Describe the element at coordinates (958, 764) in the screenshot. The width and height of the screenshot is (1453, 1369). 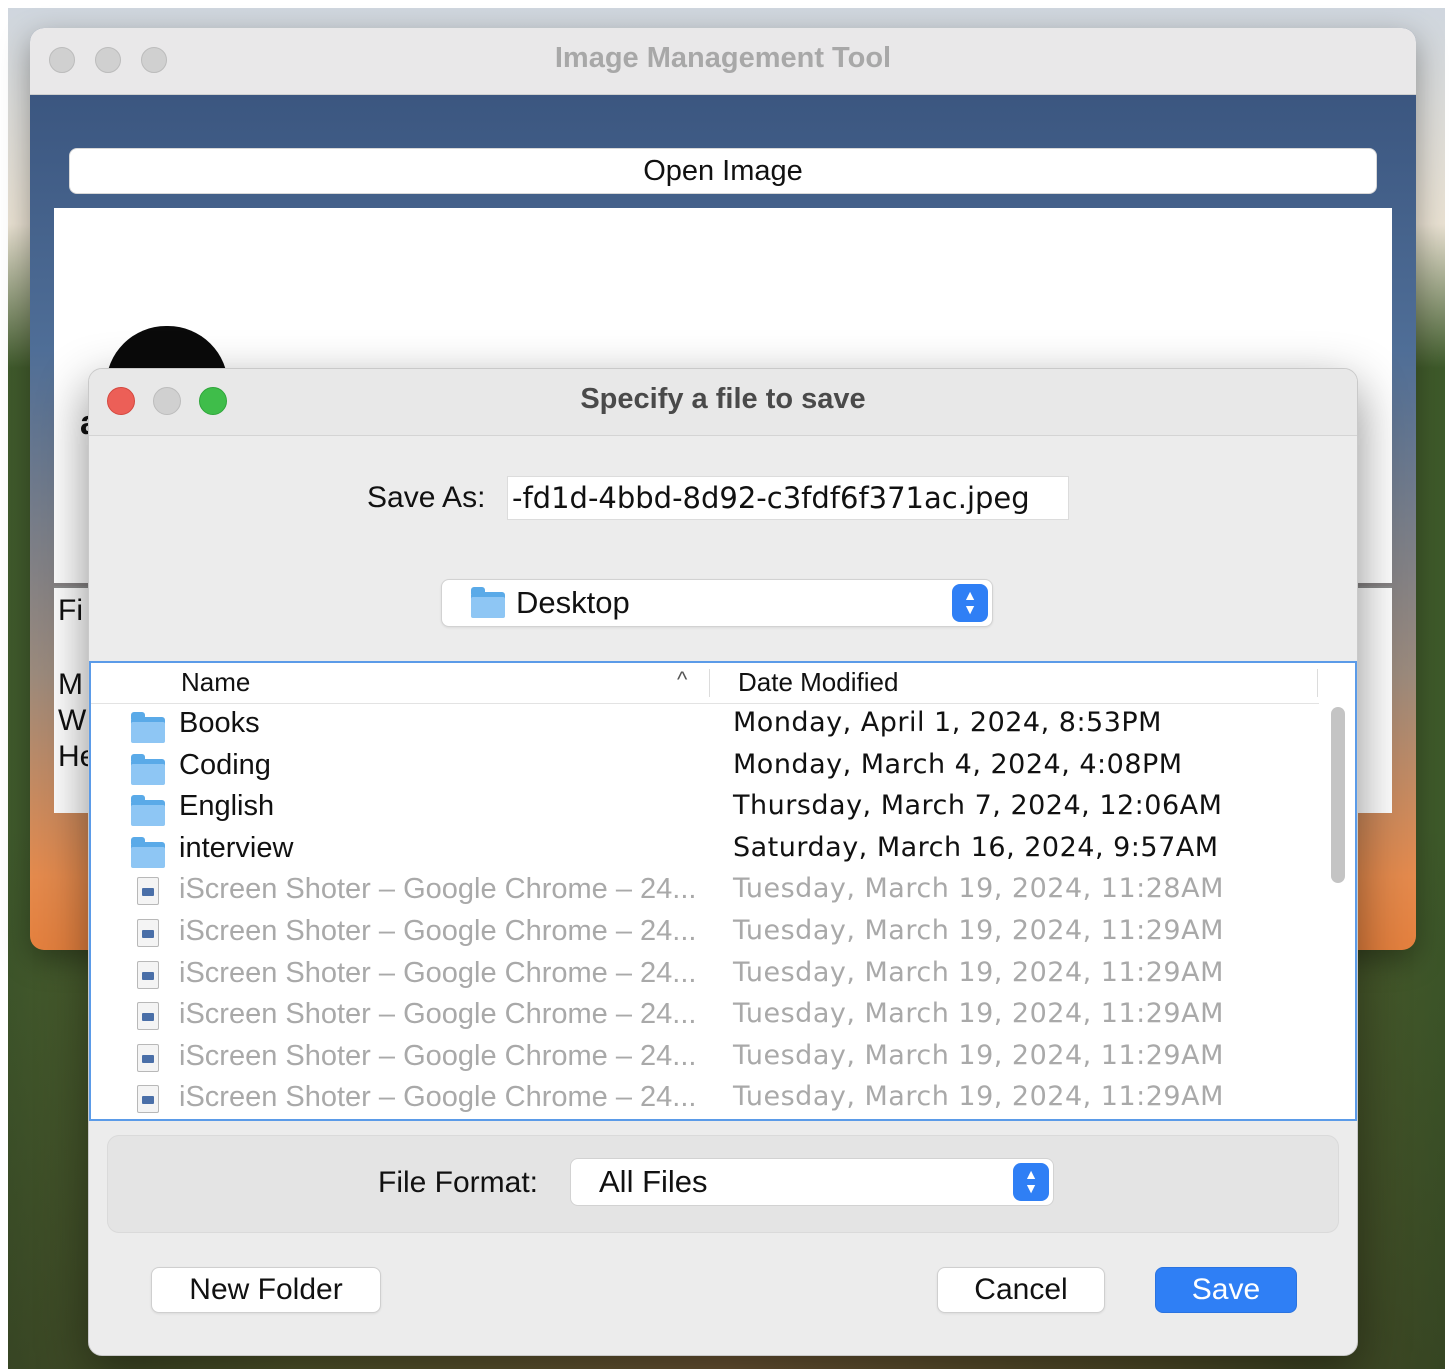
I see `file-date: Monday, March 4, 2024, 4:08PM` at that location.